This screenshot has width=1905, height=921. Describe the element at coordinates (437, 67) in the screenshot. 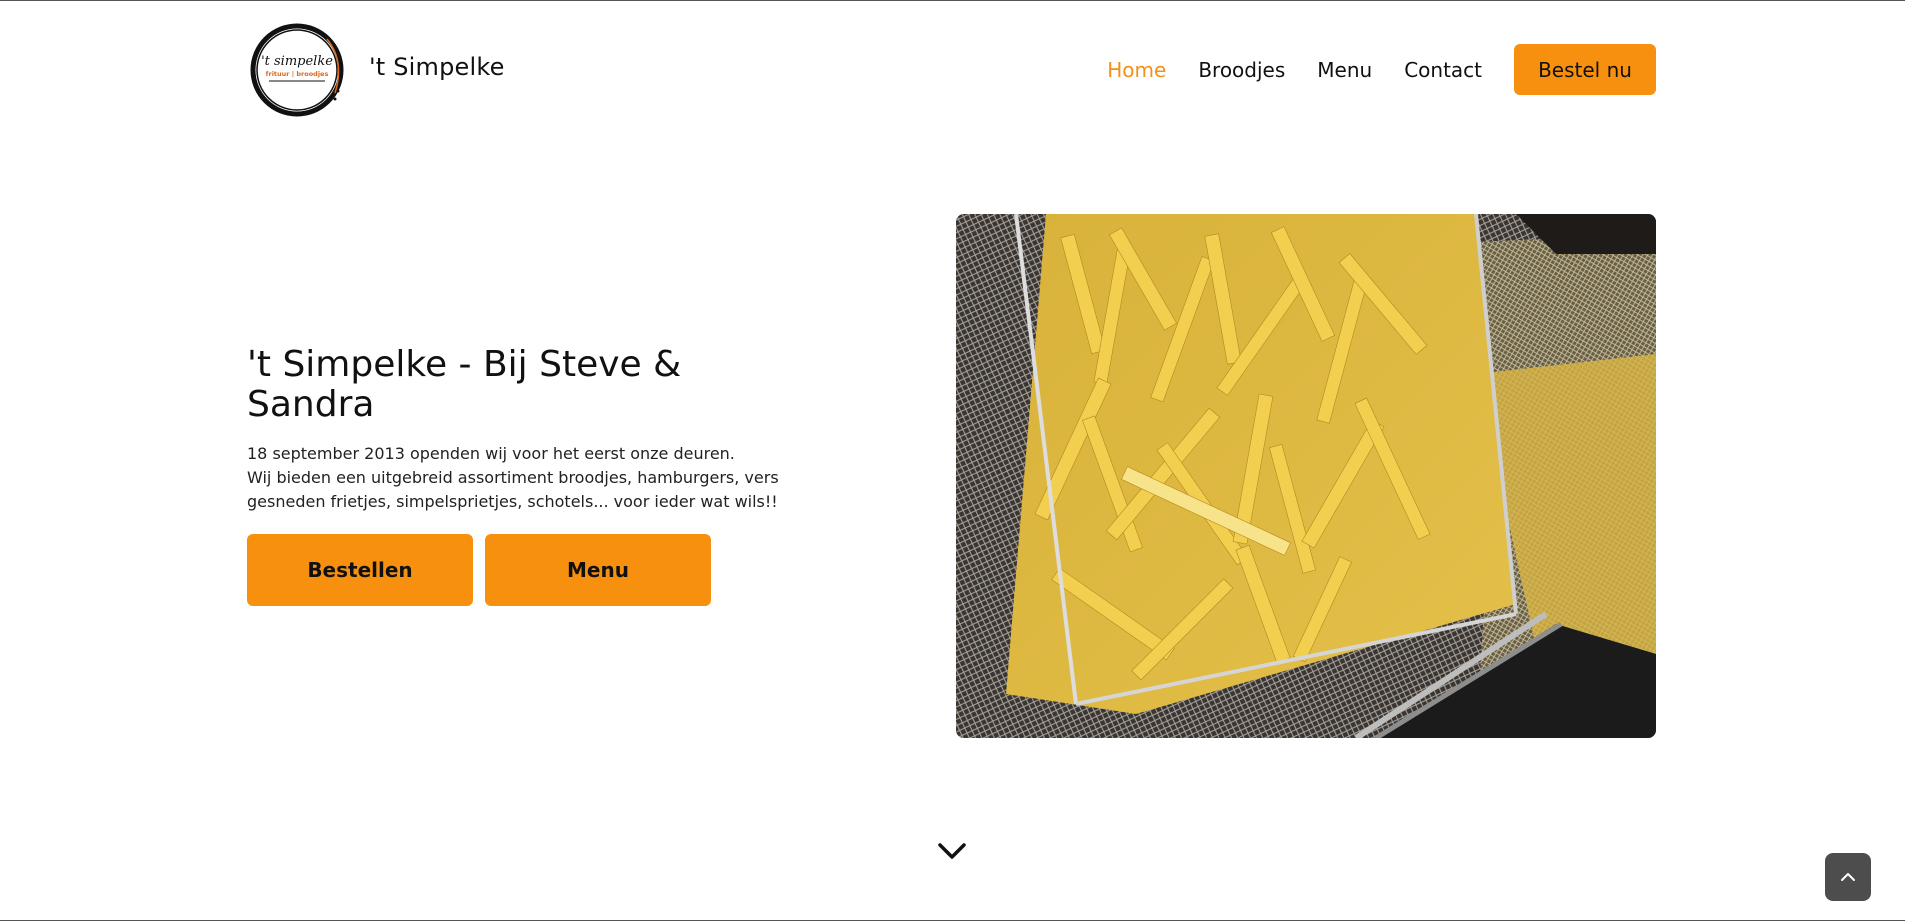

I see `brand-name: 't Simpelke` at that location.